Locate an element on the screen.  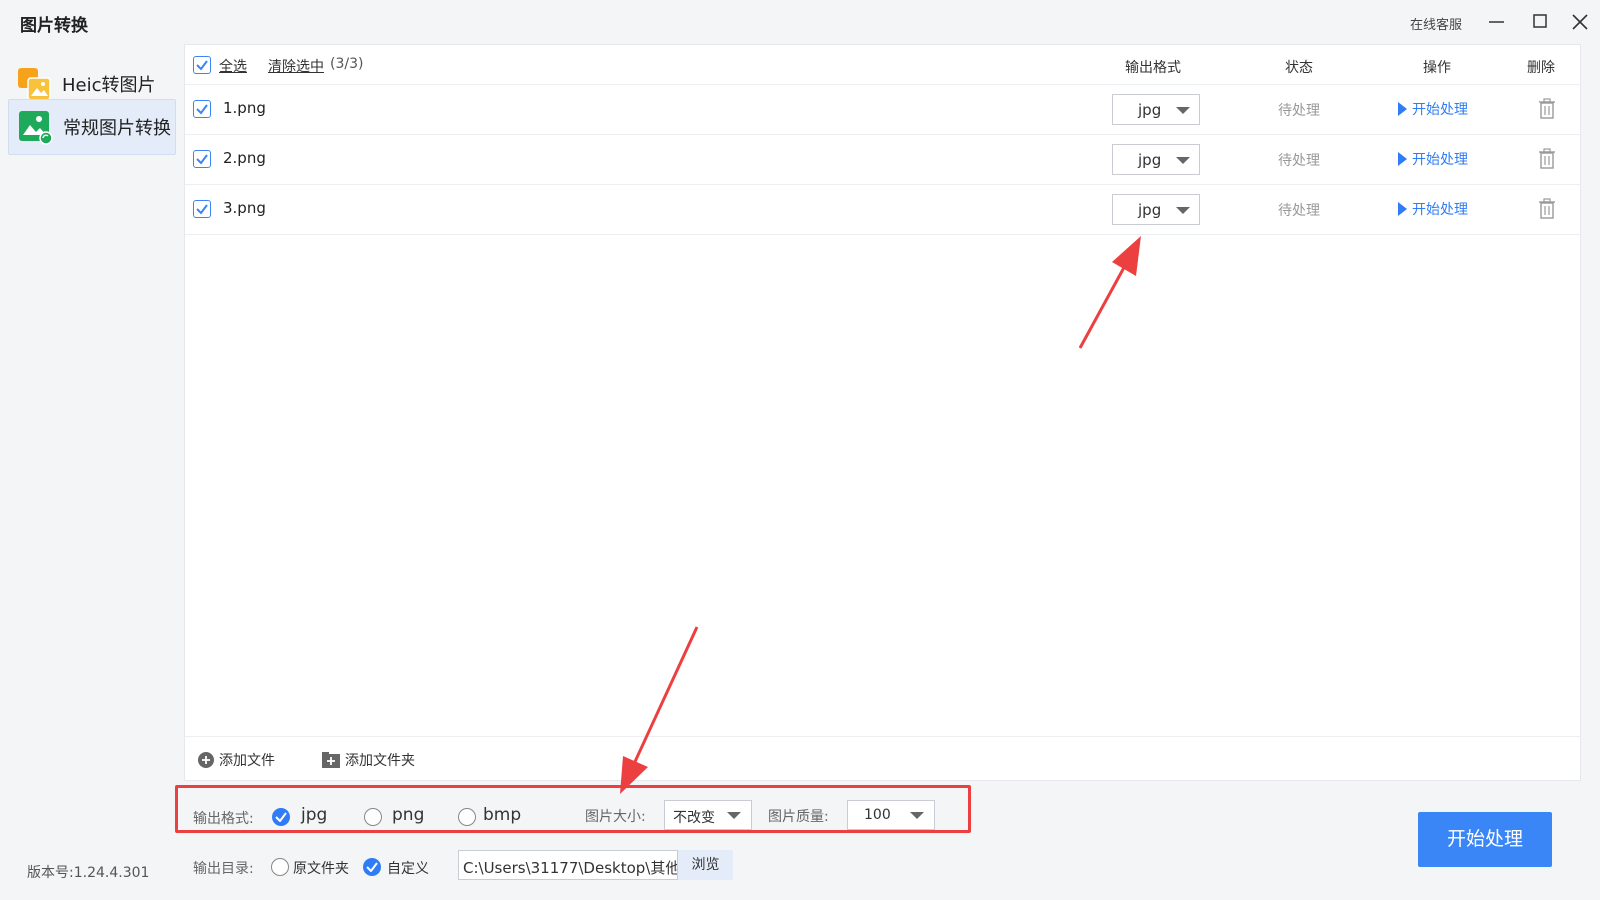
sidebar-item-regular-convert: 常规图片转换 is located at coordinates (92, 127).